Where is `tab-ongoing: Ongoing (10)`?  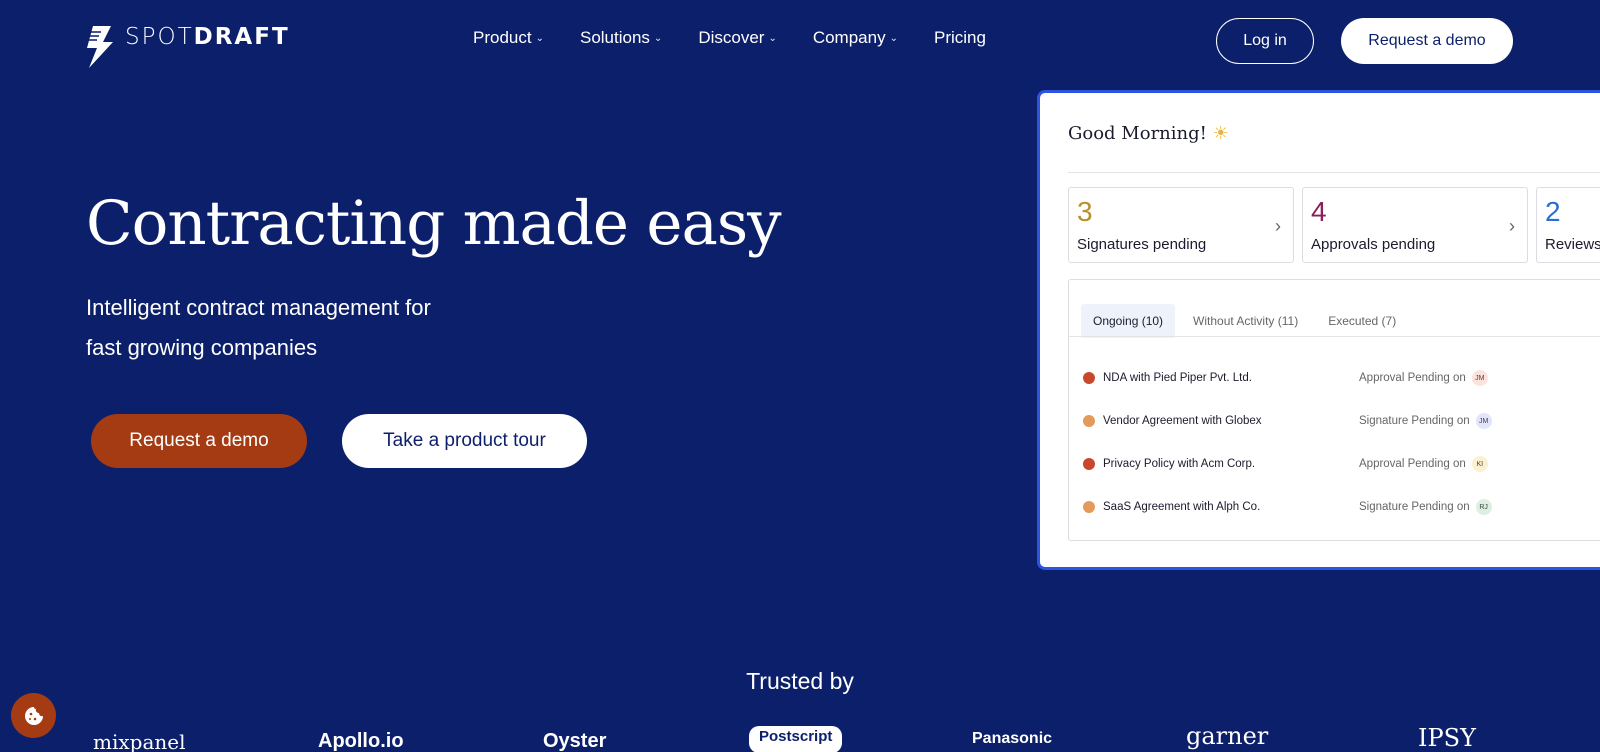
tab-ongoing: Ongoing (10) is located at coordinates (1128, 321).